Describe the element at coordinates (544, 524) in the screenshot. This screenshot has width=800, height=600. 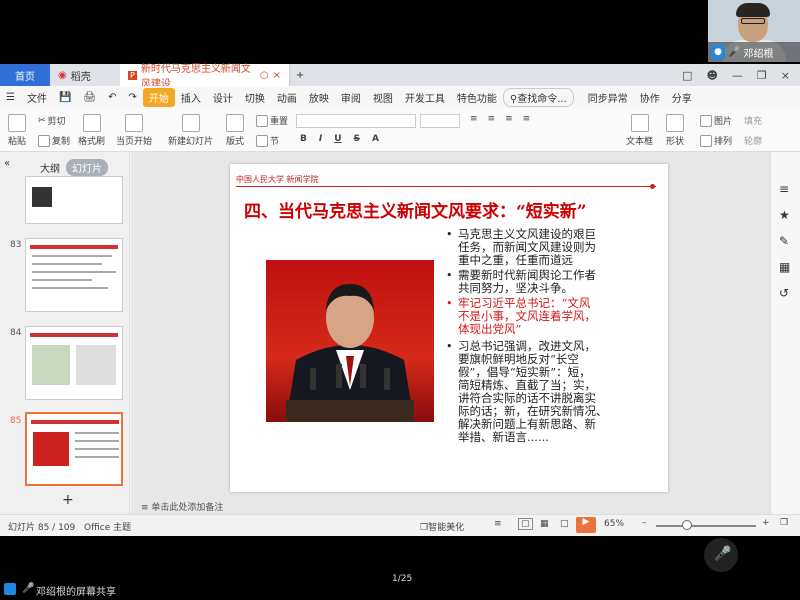
I see `sorter-view-icon: ▦` at that location.